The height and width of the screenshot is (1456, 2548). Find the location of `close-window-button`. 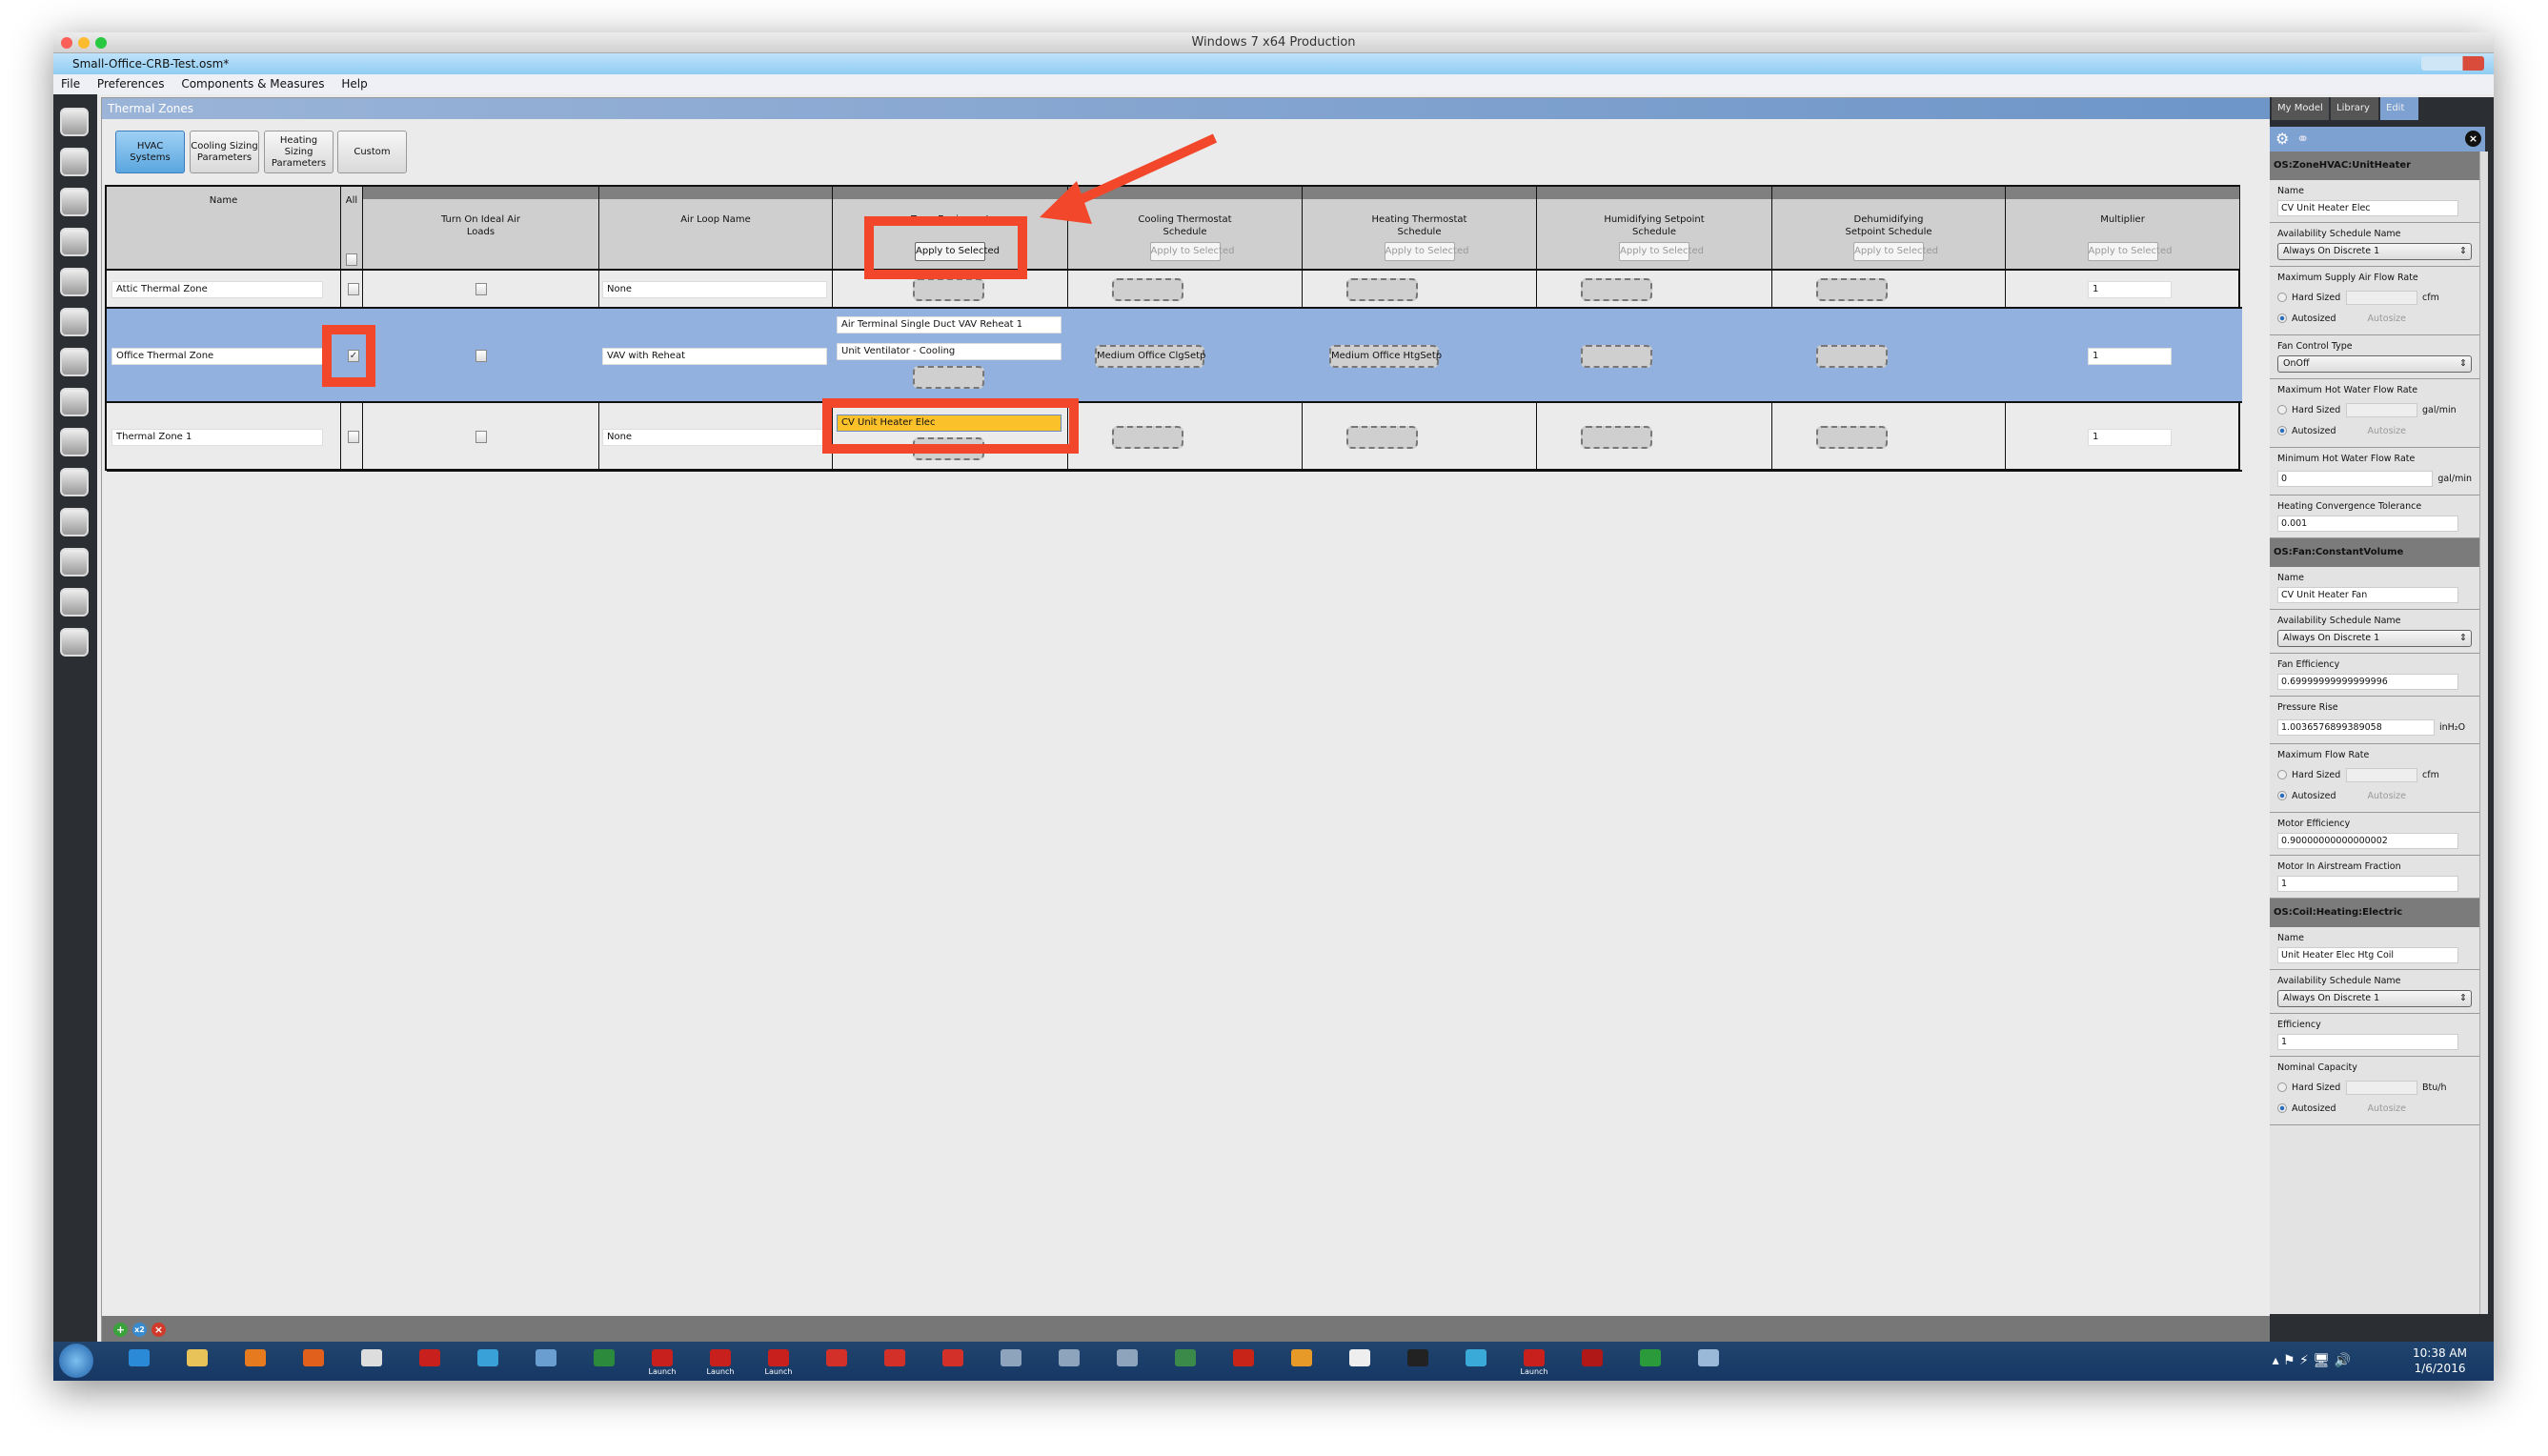

close-window-button is located at coordinates (67, 43).